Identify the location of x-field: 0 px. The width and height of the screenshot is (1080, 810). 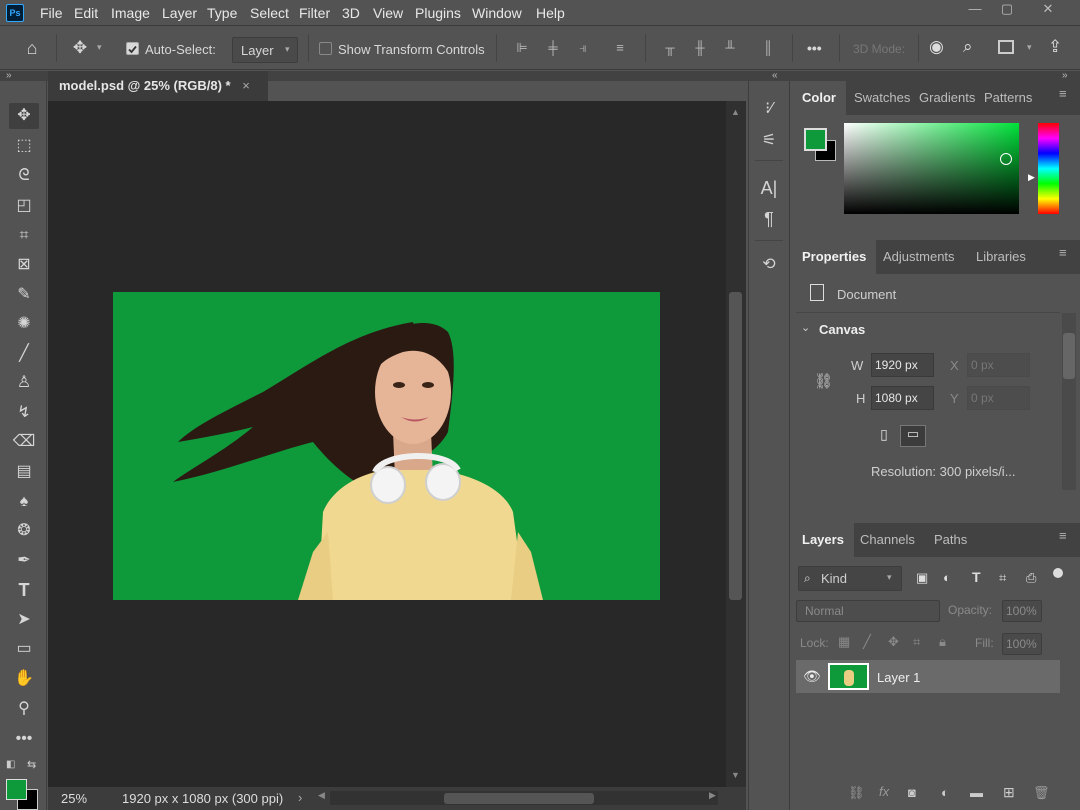
(998, 365).